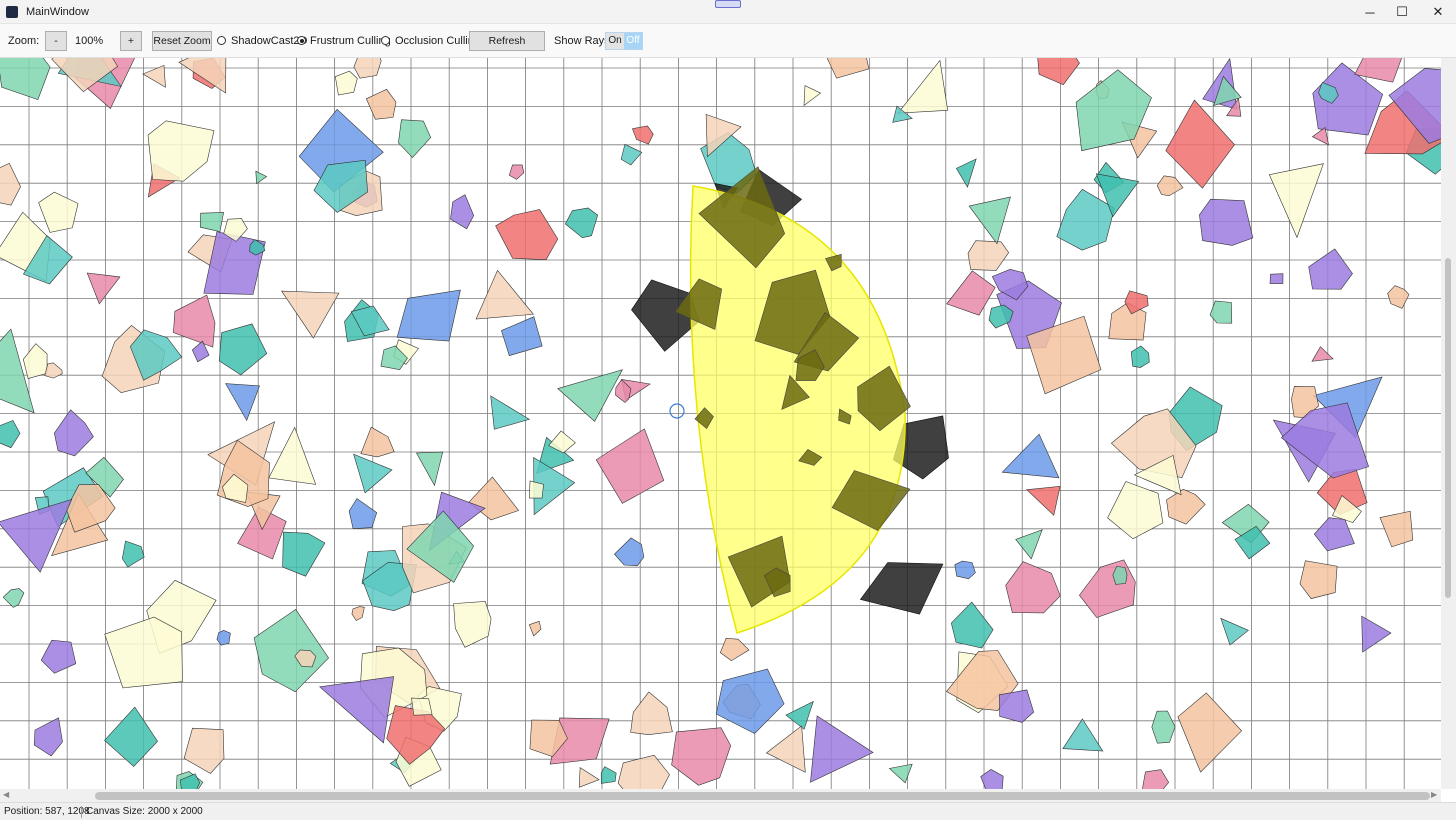  Describe the element at coordinates (901, 588) in the screenshot. I see `culled-polygon` at that location.